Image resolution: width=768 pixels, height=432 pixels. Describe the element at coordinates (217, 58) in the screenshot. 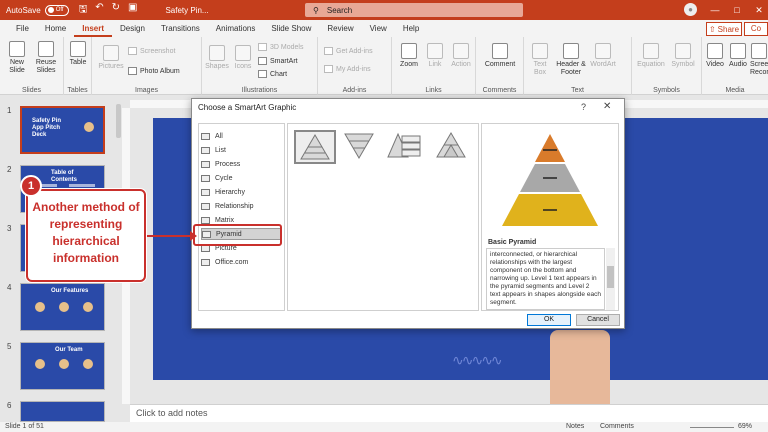

I see `shapes-button: Shapes` at that location.